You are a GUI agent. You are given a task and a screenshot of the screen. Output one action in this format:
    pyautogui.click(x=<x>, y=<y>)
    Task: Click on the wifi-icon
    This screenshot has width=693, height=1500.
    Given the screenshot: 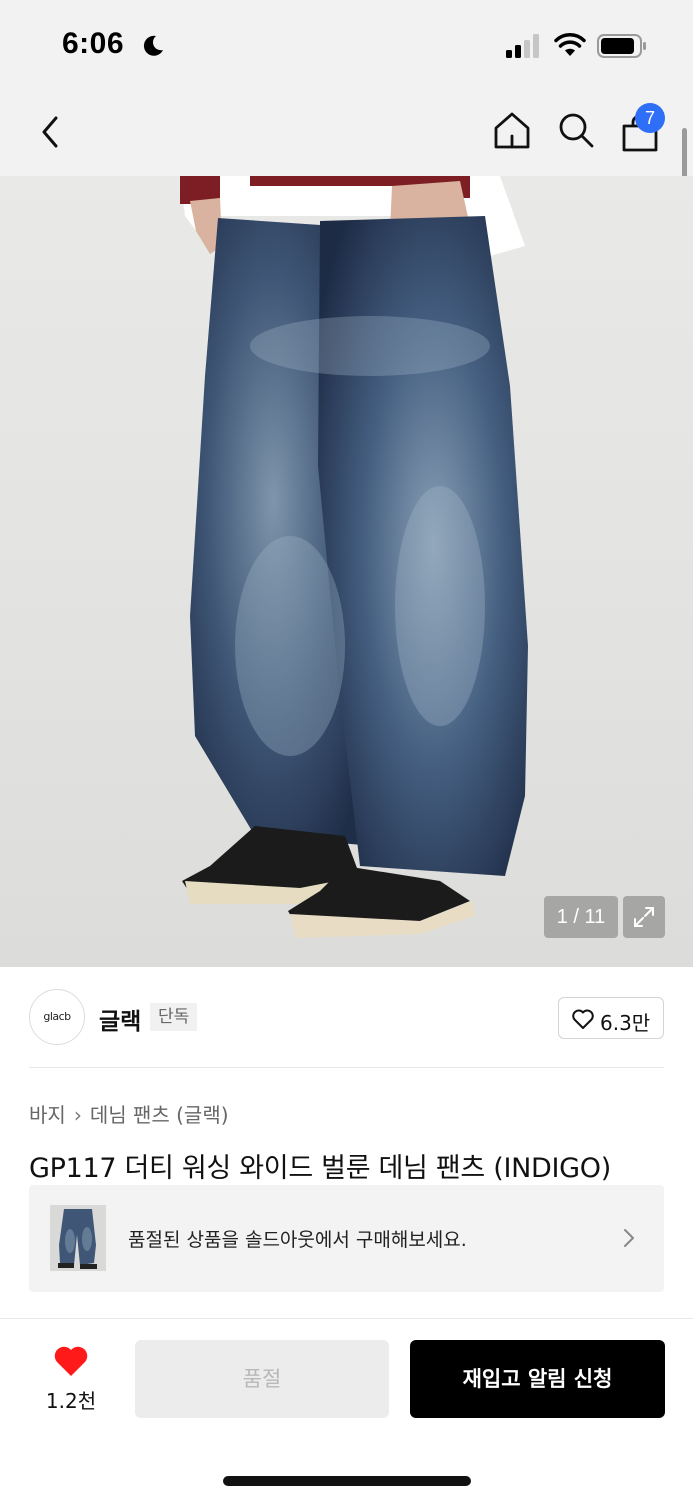 What is the action you would take?
    pyautogui.click(x=570, y=44)
    